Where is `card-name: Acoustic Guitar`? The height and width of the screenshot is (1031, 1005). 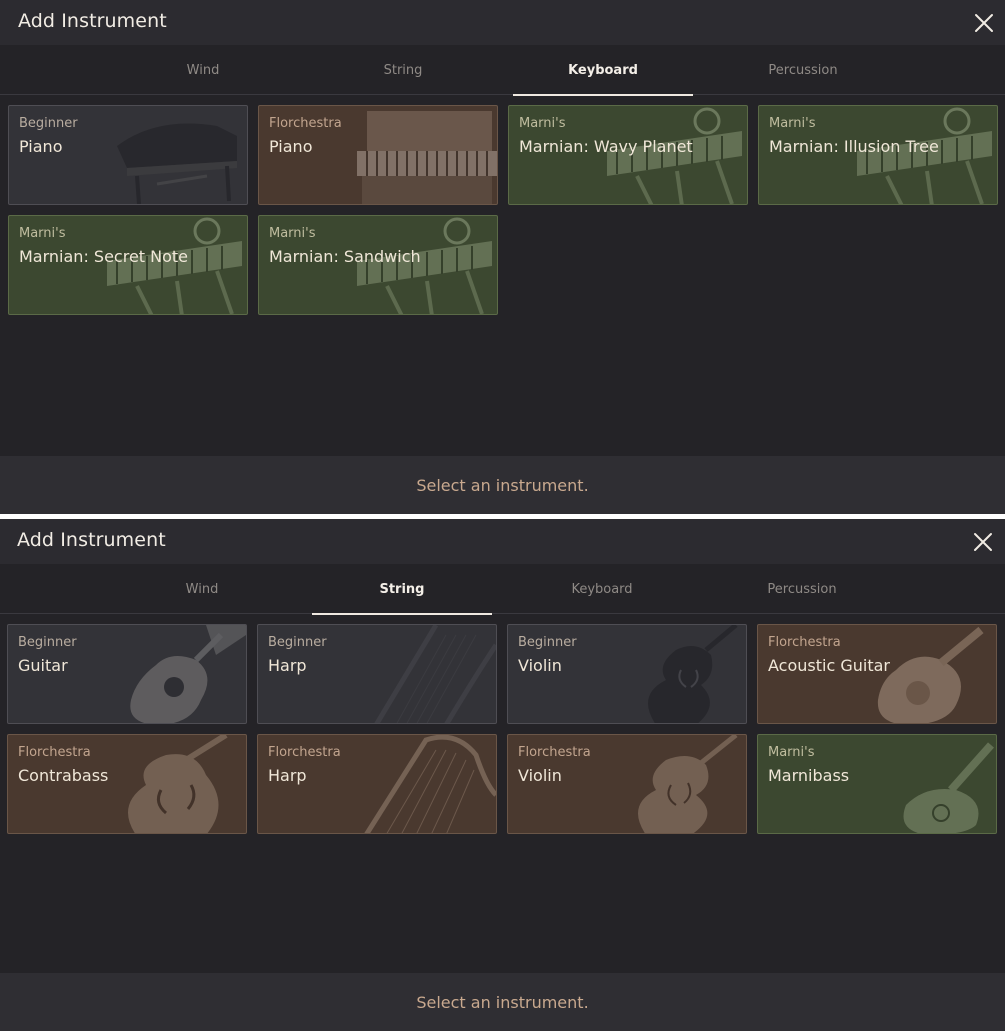
card-name: Acoustic Guitar is located at coordinates (829, 665).